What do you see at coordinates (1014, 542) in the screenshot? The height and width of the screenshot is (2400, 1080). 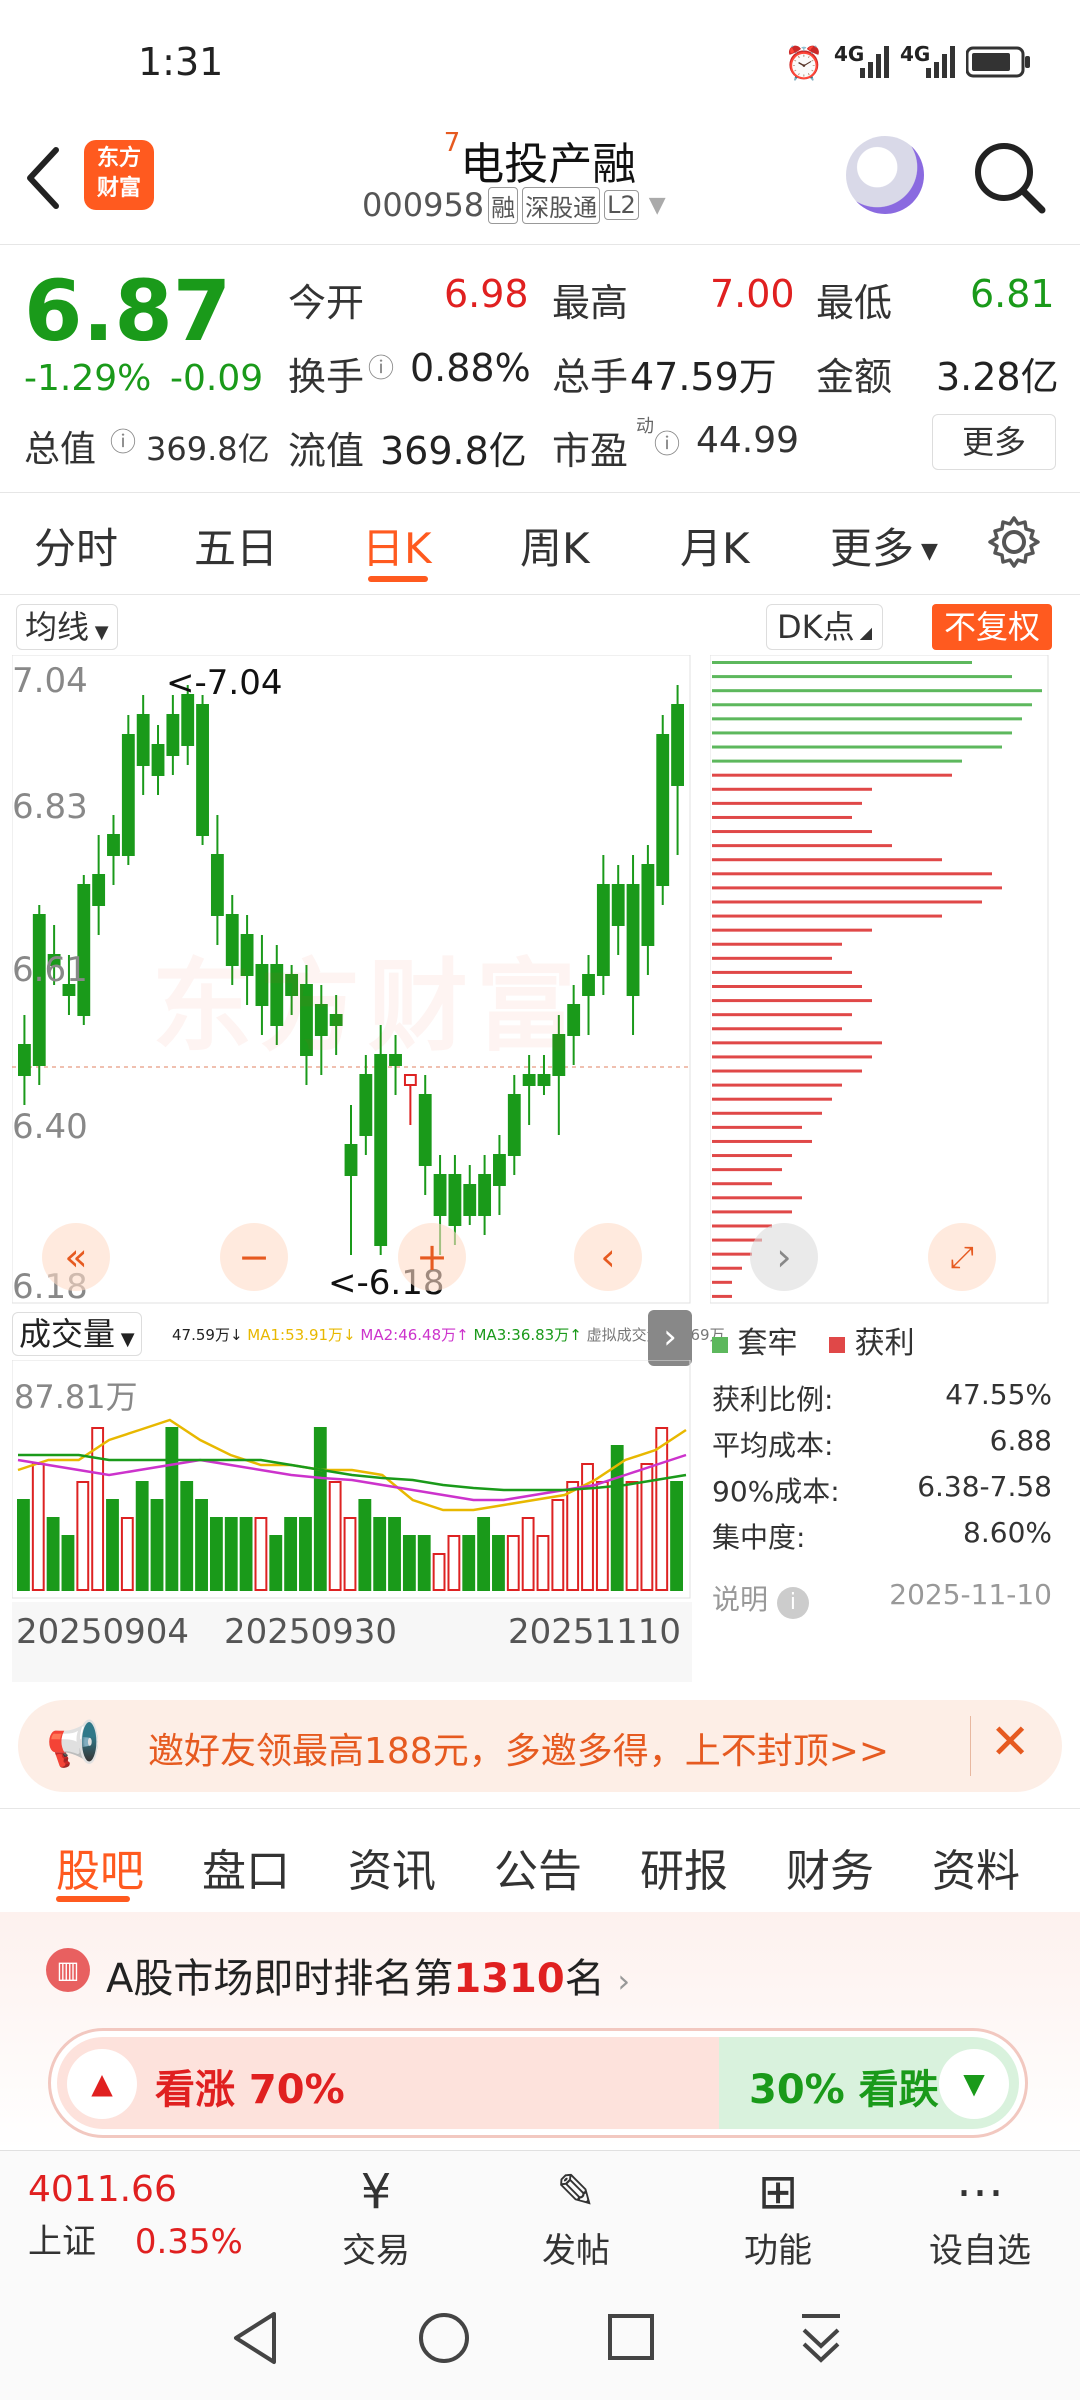 I see `settings-gear-icon` at bounding box center [1014, 542].